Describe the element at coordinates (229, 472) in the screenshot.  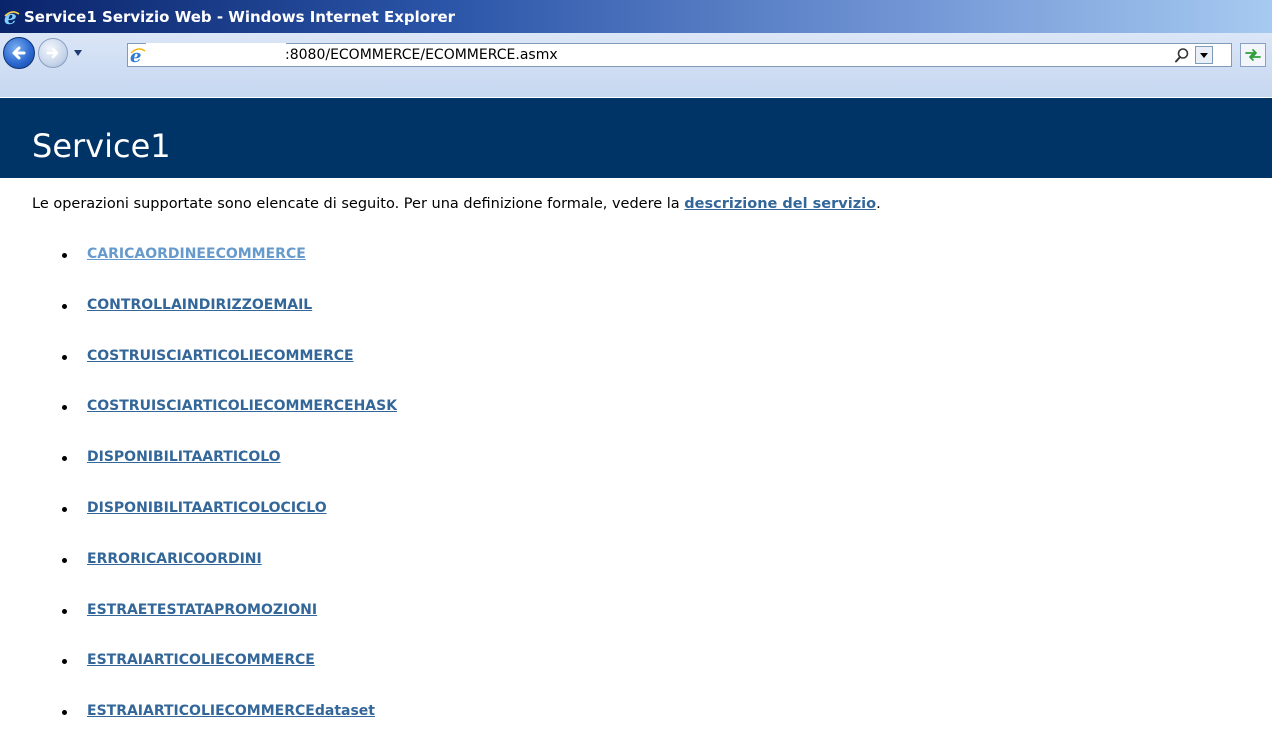
I see `list-item: DISPONIBILITAARTICOLO` at that location.